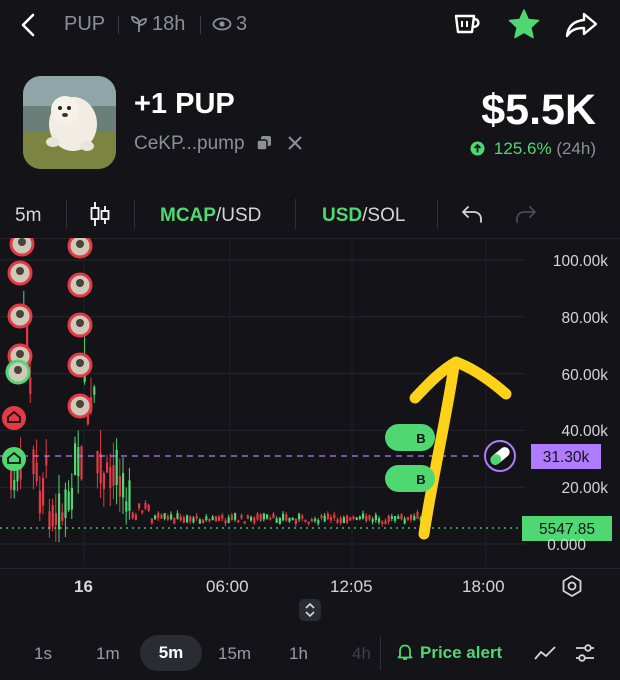  What do you see at coordinates (584, 488) in the screenshot?
I see `y-tick: 20.00k` at bounding box center [584, 488].